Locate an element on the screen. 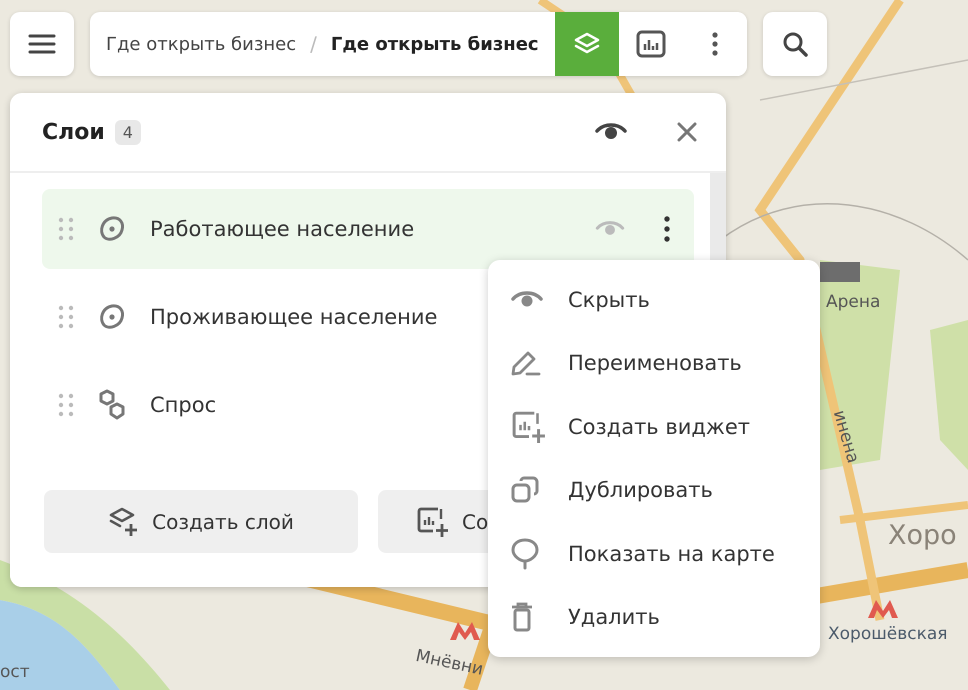  trash-icon is located at coordinates (522, 617).